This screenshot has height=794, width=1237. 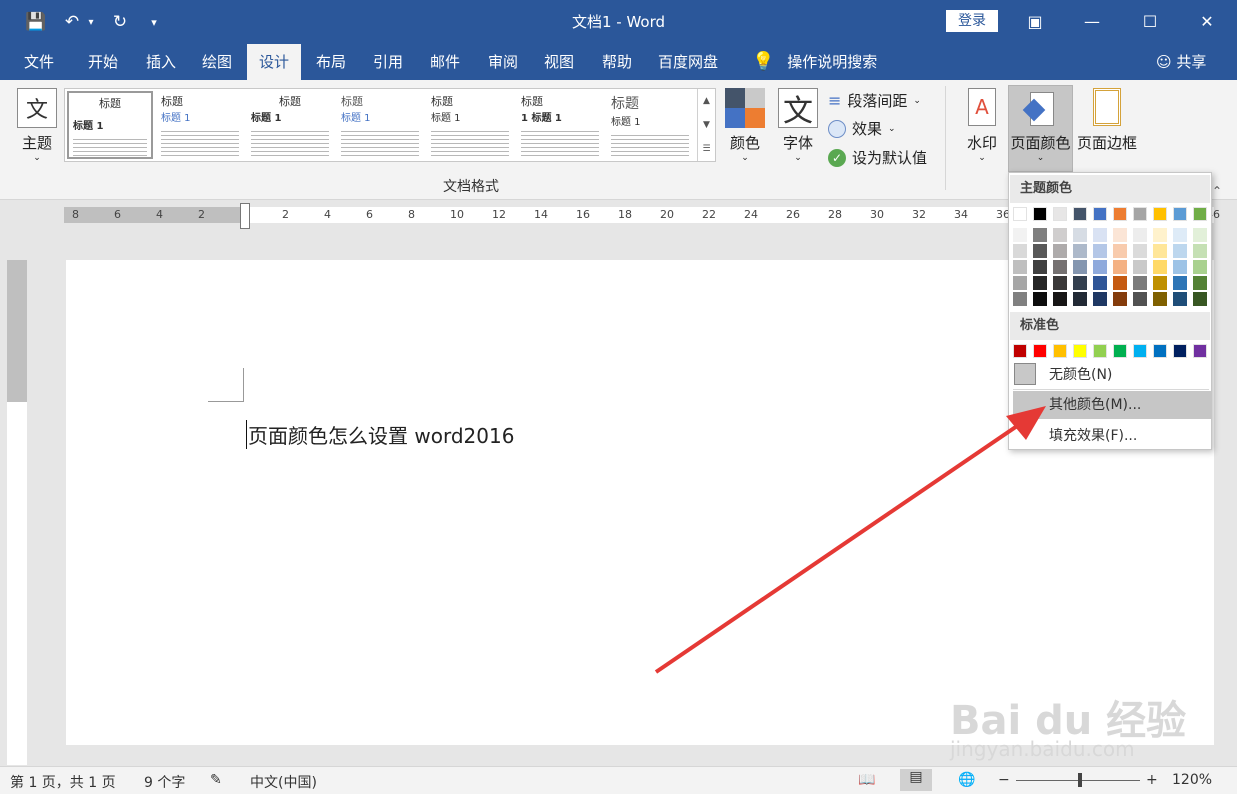 I want to click on tab-insert: 插入, so click(x=161, y=62).